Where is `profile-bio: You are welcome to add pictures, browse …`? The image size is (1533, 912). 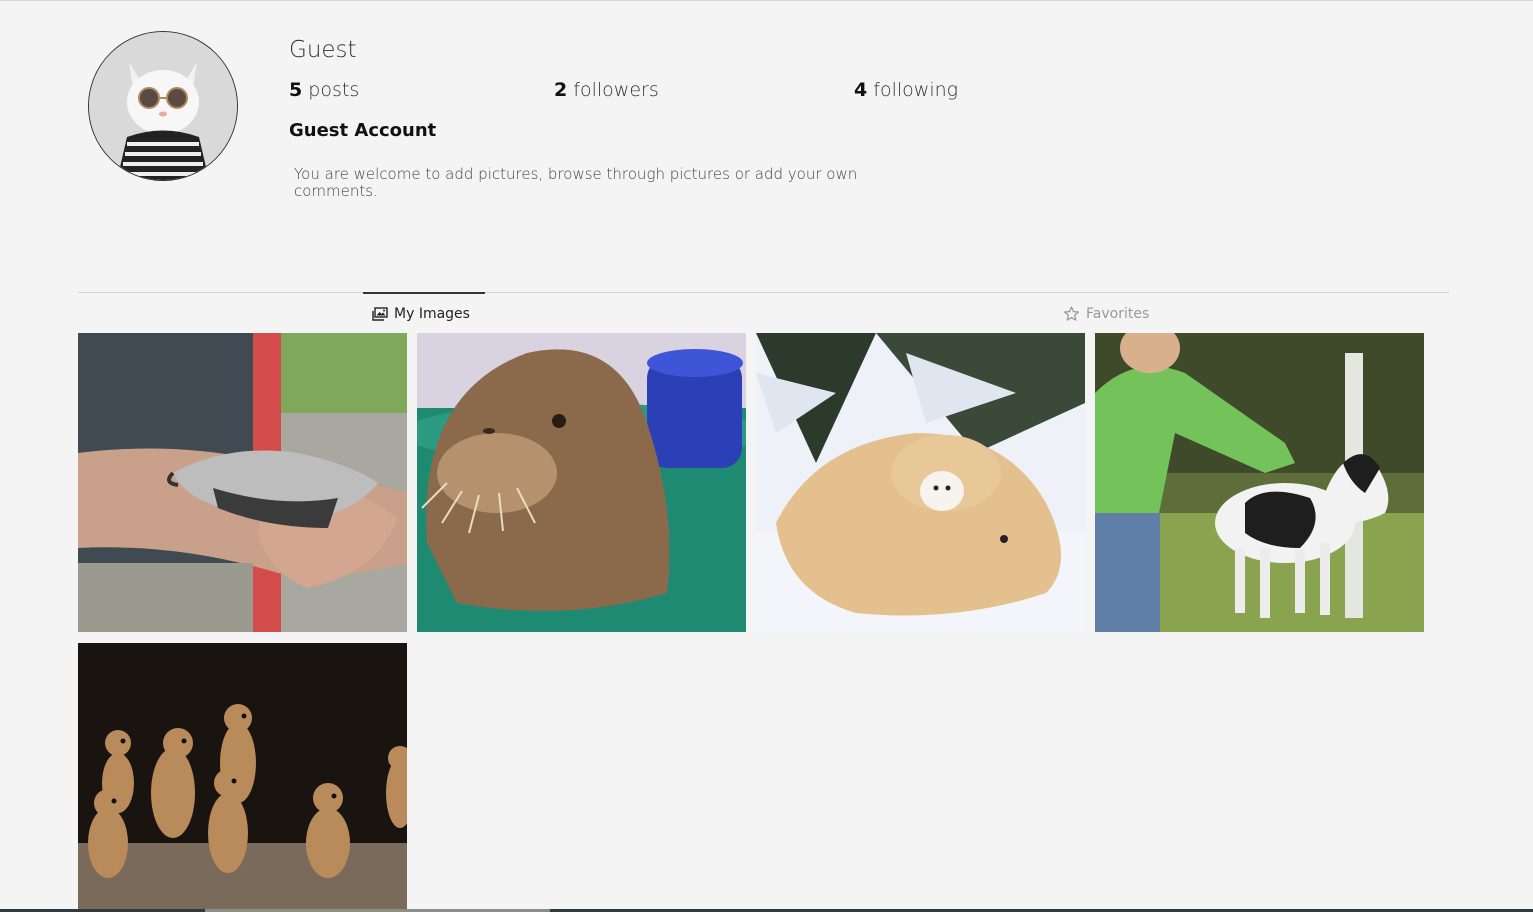
profile-bio: You are welcome to add pictures, browse … is located at coordinates (576, 182).